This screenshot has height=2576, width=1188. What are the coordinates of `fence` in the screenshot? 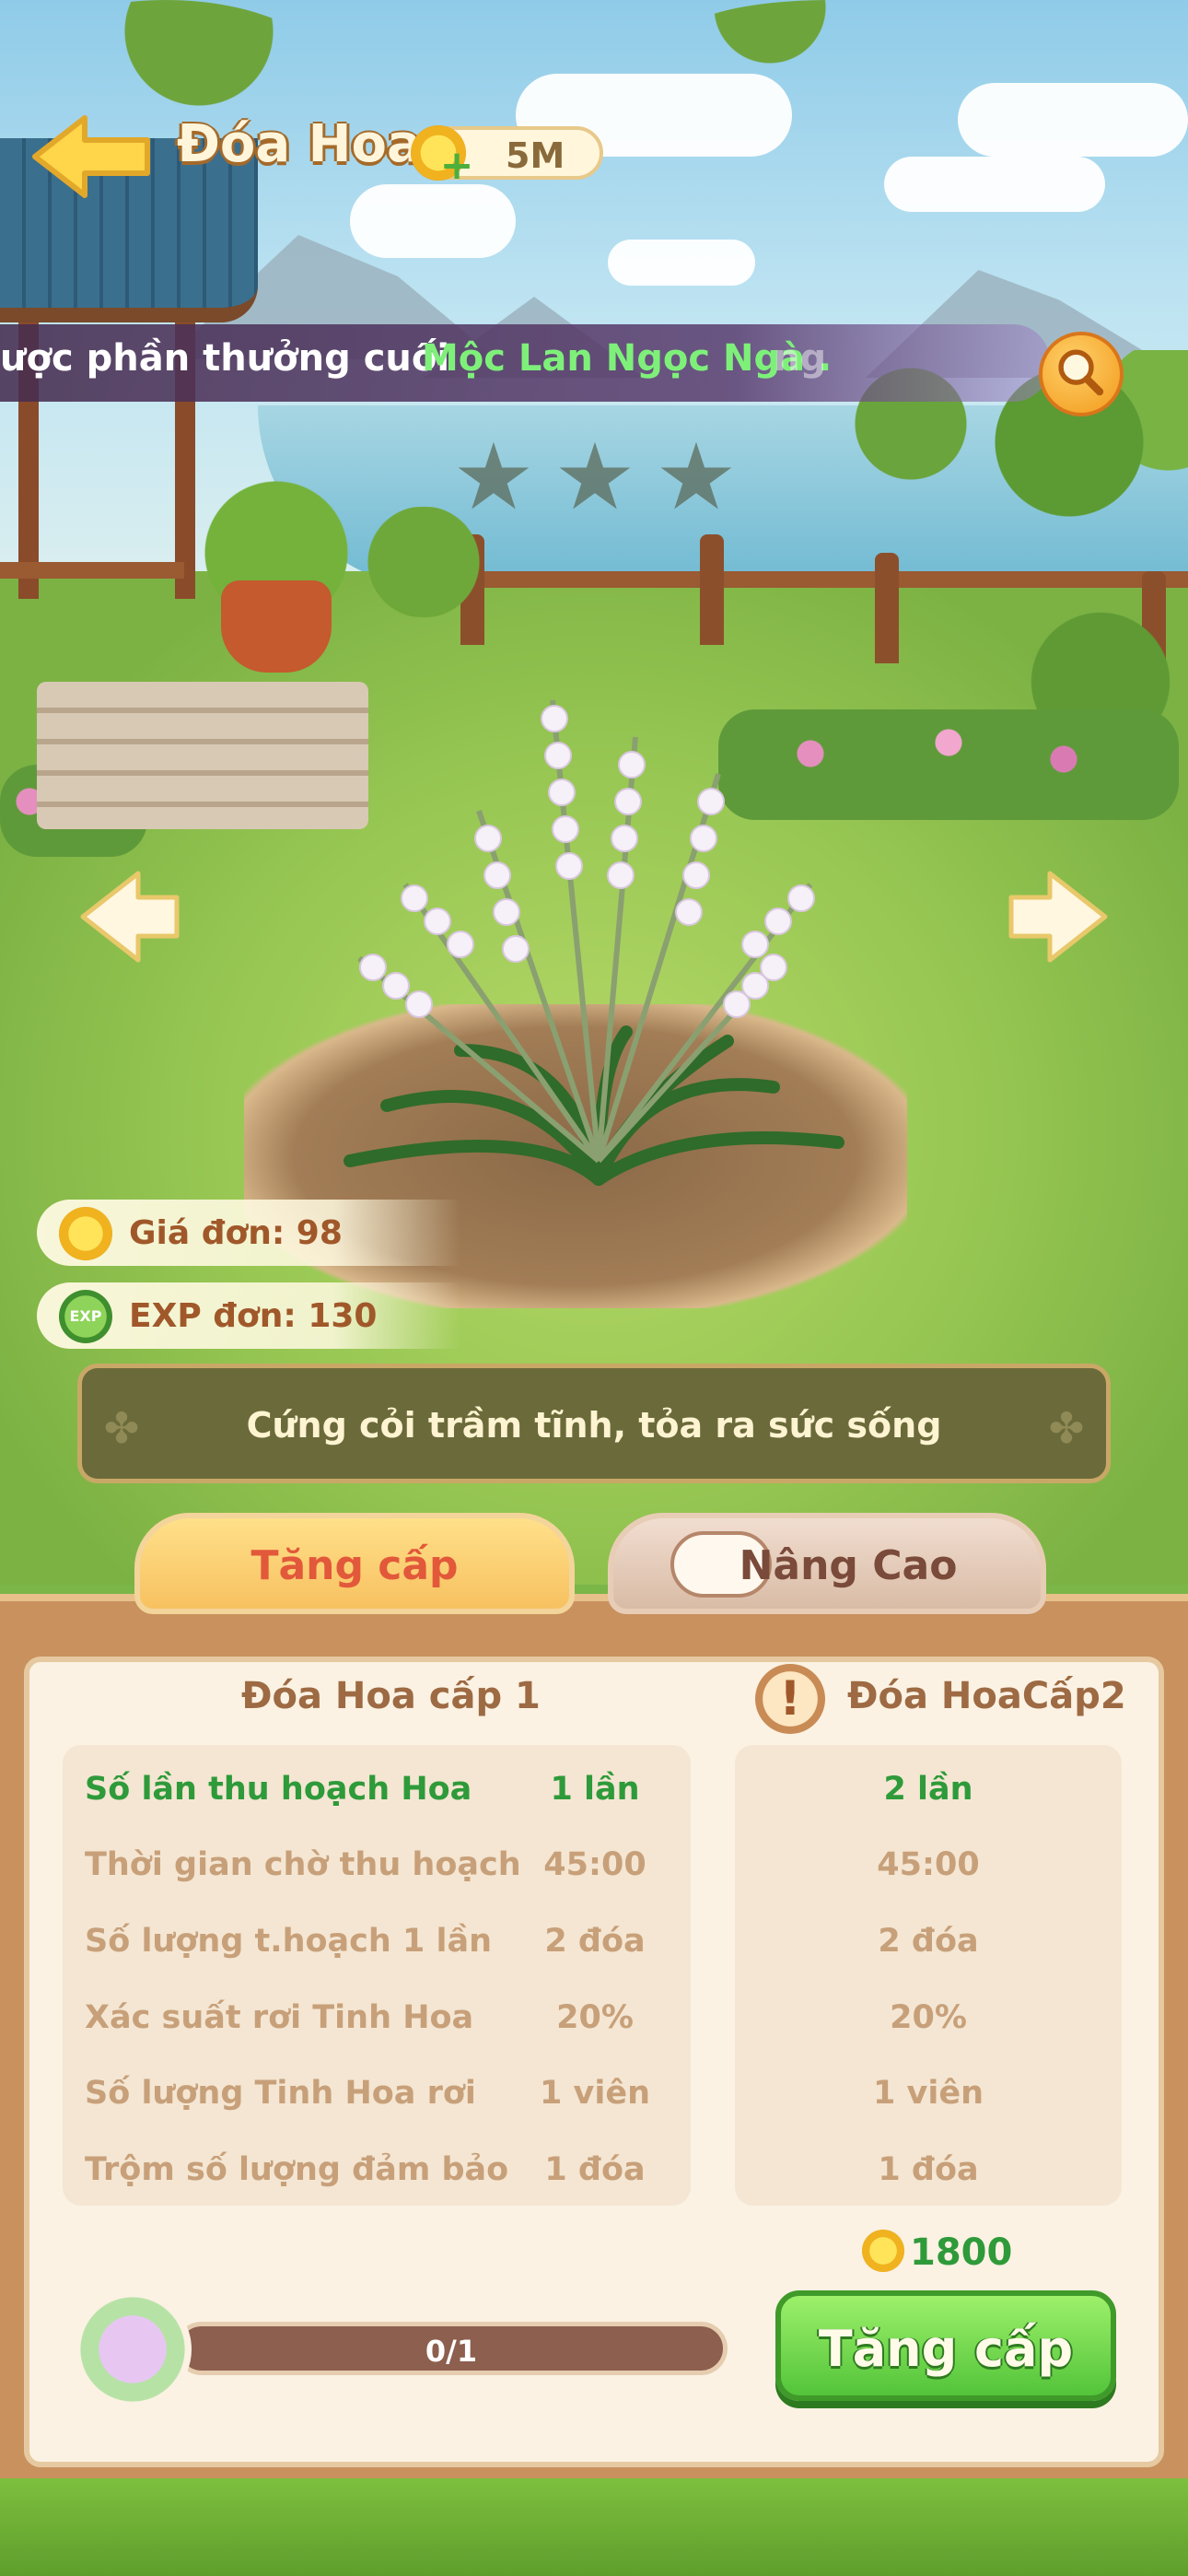 It's located at (92, 612).